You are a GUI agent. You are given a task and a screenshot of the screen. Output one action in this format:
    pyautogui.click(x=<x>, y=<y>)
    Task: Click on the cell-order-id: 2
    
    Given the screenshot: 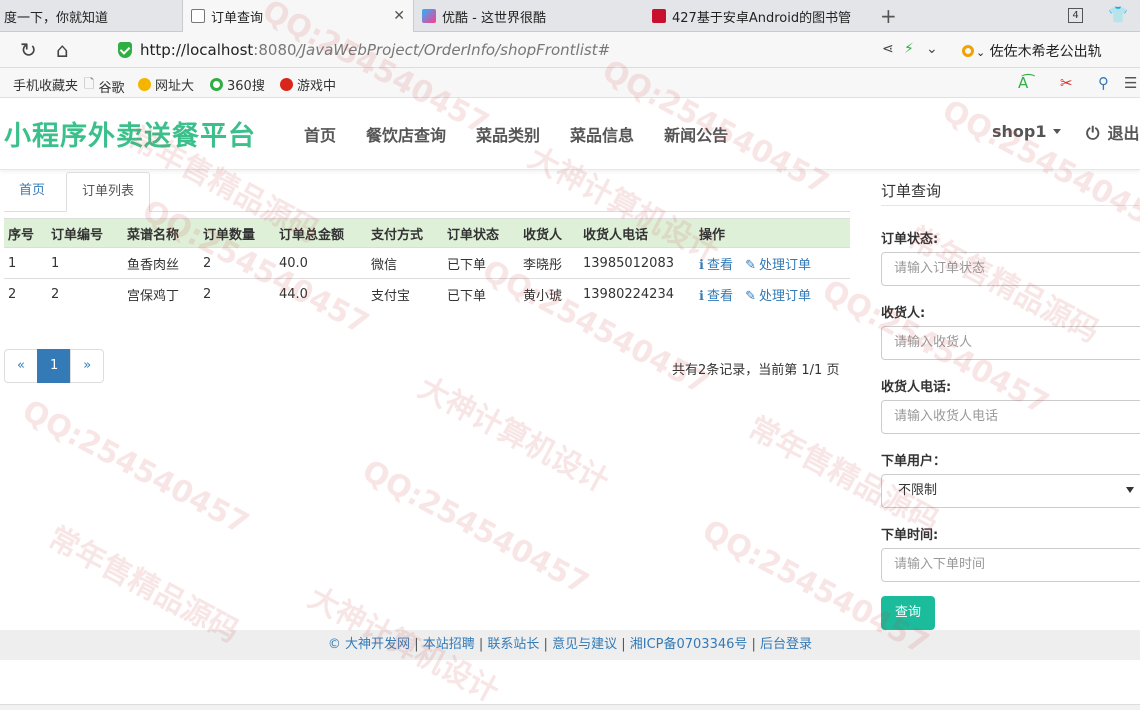 What is the action you would take?
    pyautogui.click(x=85, y=294)
    